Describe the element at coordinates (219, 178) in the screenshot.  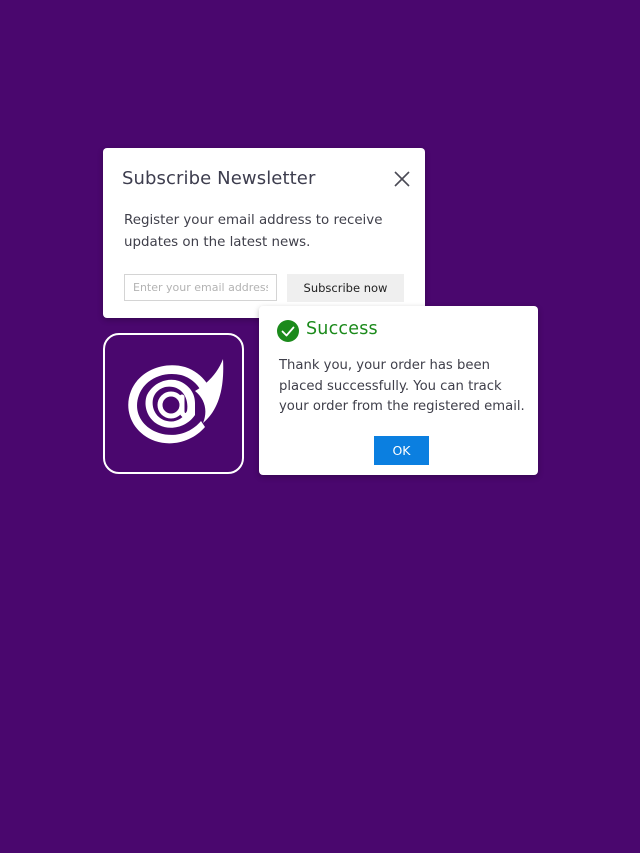
I see `newsletter-title: Subscribe Newsletter` at that location.